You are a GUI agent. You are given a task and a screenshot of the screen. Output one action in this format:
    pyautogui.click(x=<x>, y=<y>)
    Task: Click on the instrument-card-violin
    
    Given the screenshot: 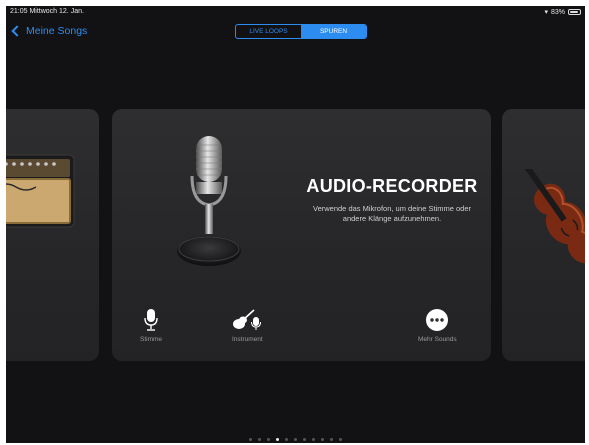 What is the action you would take?
    pyautogui.click(x=543, y=235)
    